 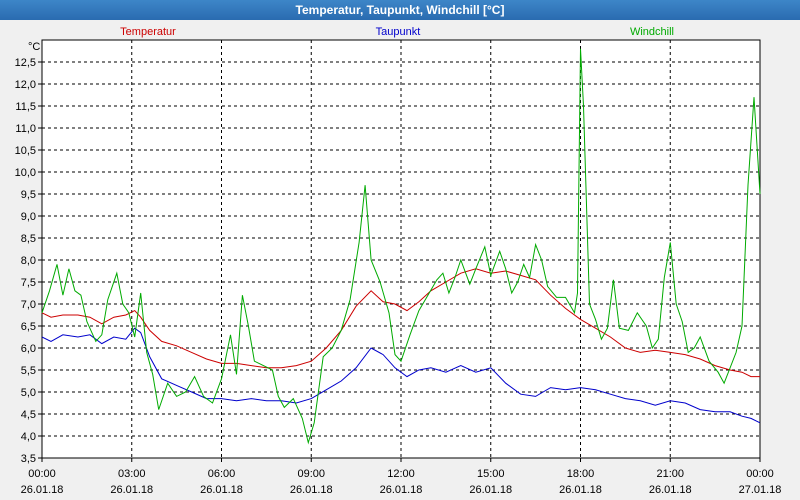 What do you see at coordinates (28, 393) in the screenshot?
I see `y-tick-label: 5,0` at bounding box center [28, 393].